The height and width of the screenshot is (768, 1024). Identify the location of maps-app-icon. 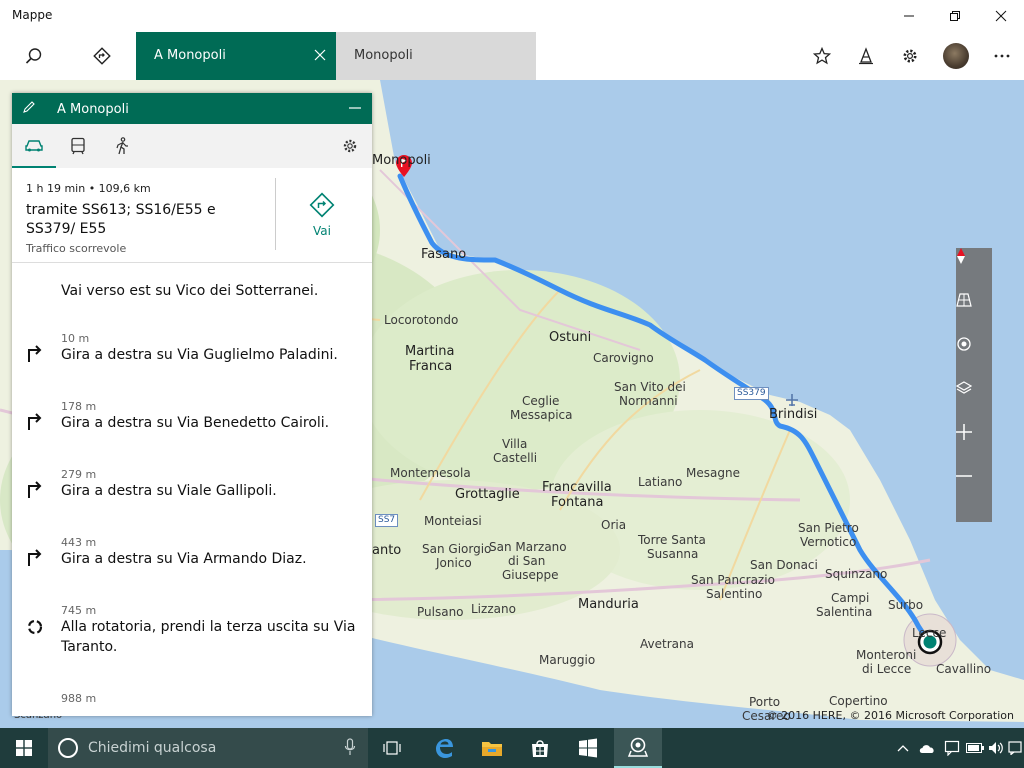
(638, 747).